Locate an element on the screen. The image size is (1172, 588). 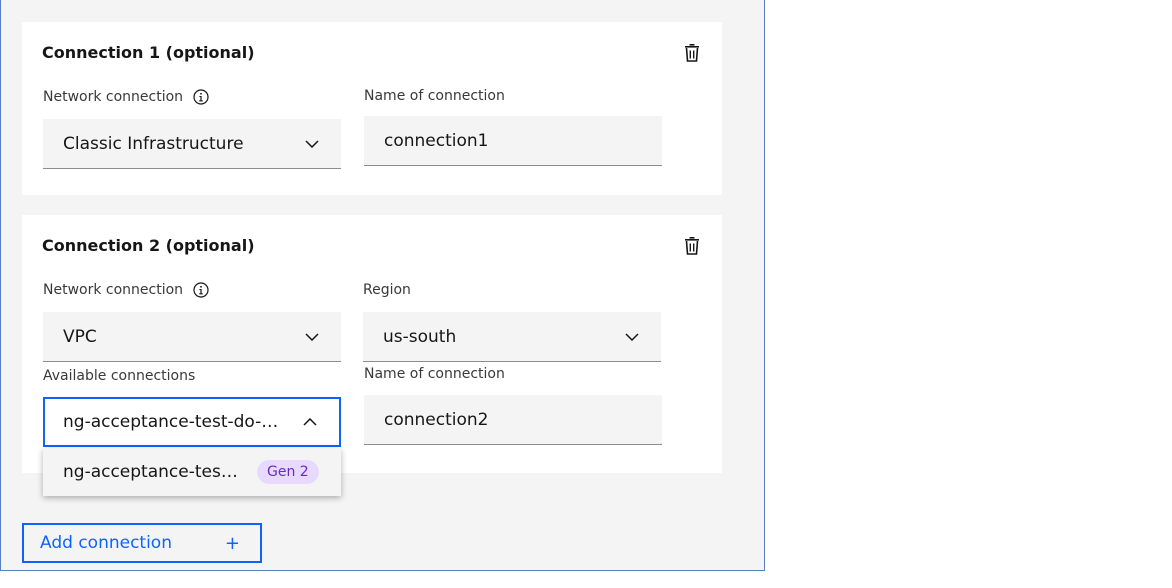
connection-name-input: connection1 is located at coordinates (513, 141).